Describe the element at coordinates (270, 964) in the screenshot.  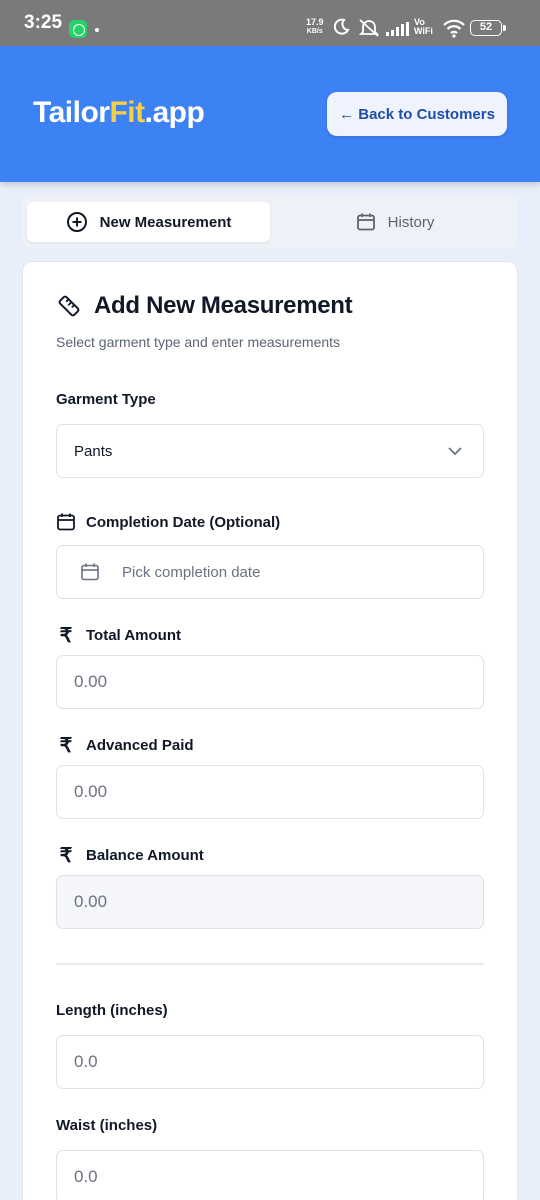
I see `section-divider` at that location.